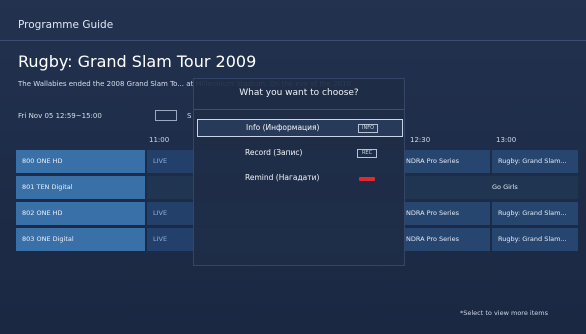 The image size is (586, 334). Describe the element at coordinates (283, 127) in the screenshot. I see `option-label: Info (Информация)` at that location.